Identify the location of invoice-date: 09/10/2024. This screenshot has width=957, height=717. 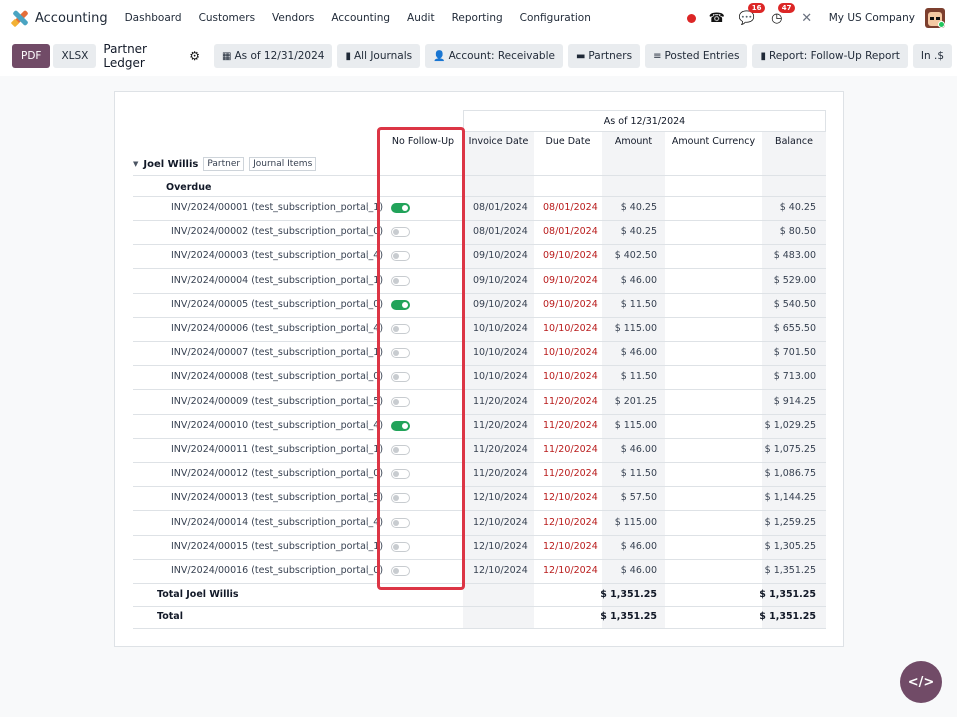
(500, 304).